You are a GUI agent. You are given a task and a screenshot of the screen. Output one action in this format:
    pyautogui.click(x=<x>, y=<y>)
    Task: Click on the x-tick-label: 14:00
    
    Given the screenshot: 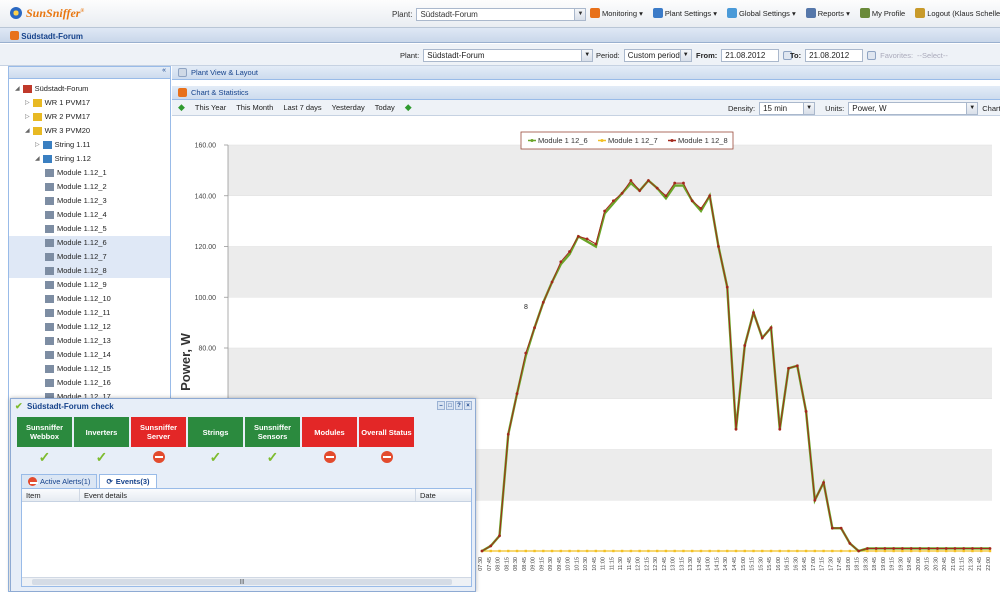 What is the action you would take?
    pyautogui.click(x=709, y=564)
    